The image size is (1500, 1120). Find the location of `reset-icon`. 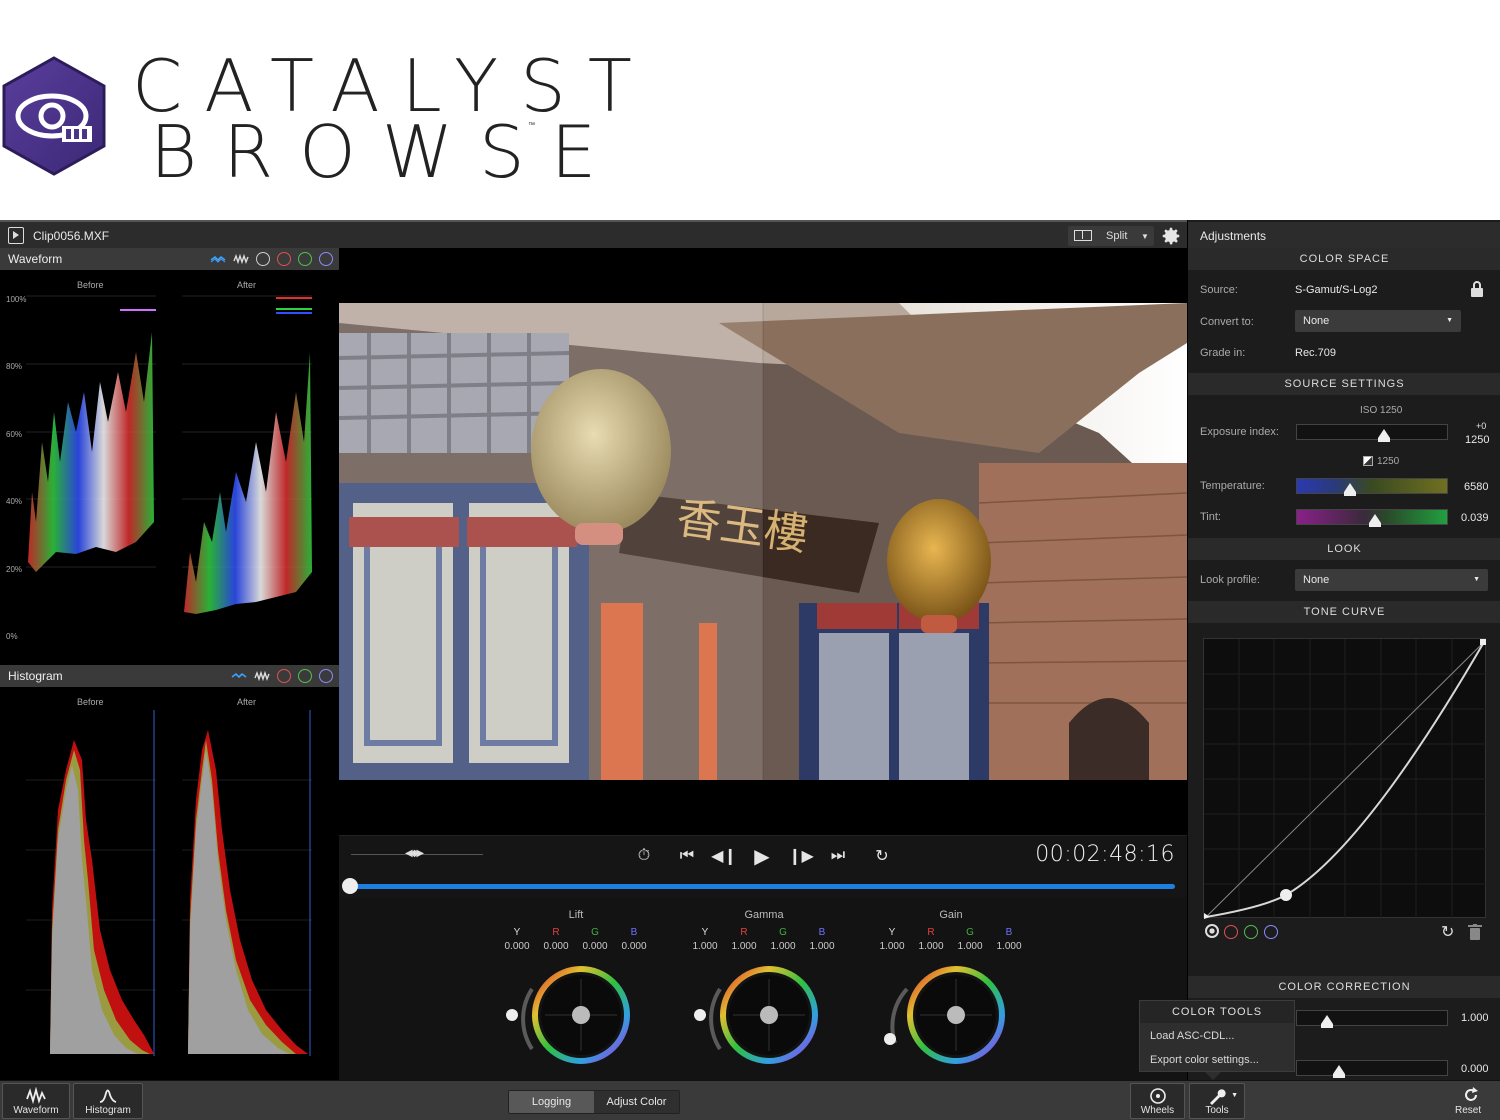

reset-icon is located at coordinates (1471, 1095).